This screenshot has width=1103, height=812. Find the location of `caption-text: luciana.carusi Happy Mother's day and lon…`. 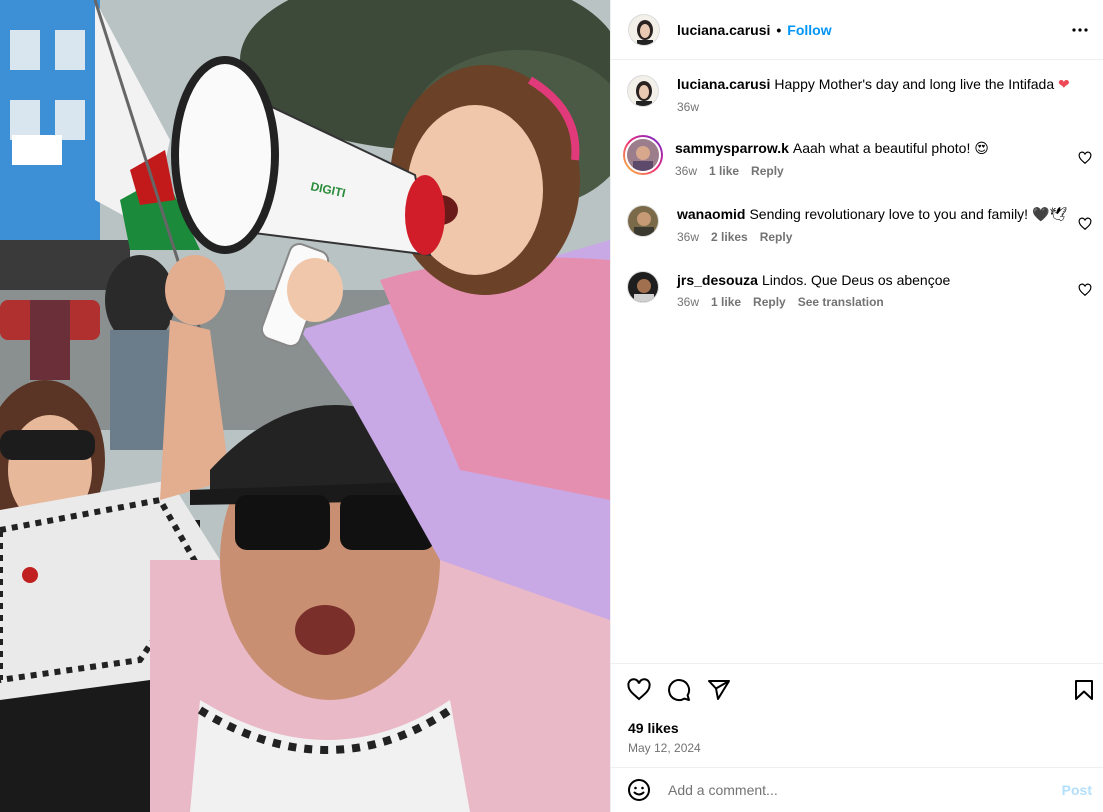

caption-text: luciana.carusi Happy Mother's day and lon… is located at coordinates (877, 84).